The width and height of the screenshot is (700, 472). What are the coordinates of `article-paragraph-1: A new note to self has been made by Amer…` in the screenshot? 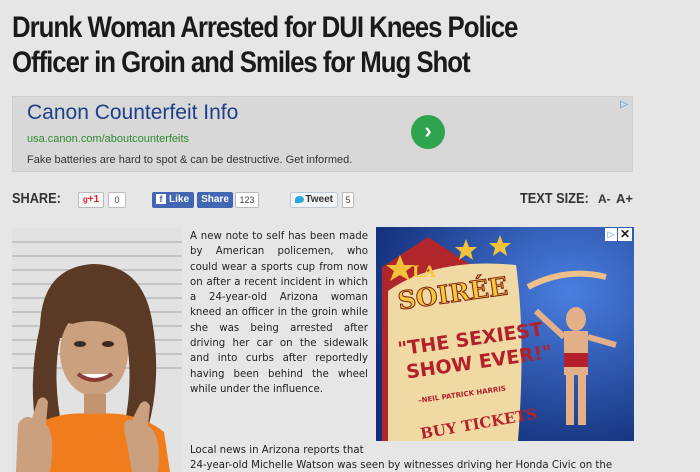 It's located at (279, 313).